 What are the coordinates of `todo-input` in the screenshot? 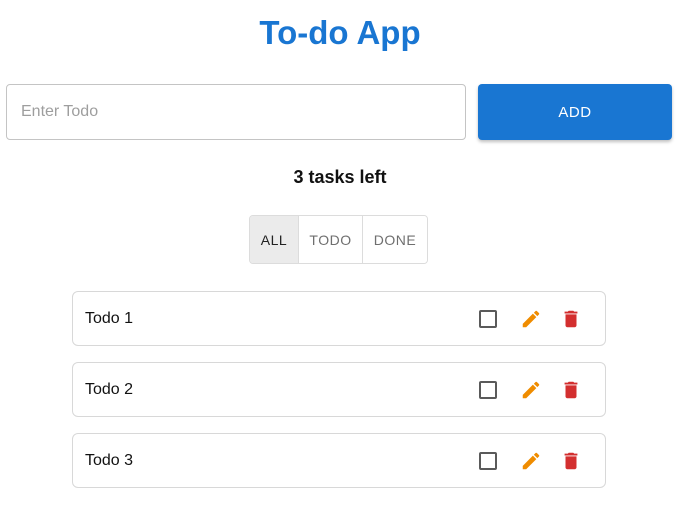 It's located at (236, 112).